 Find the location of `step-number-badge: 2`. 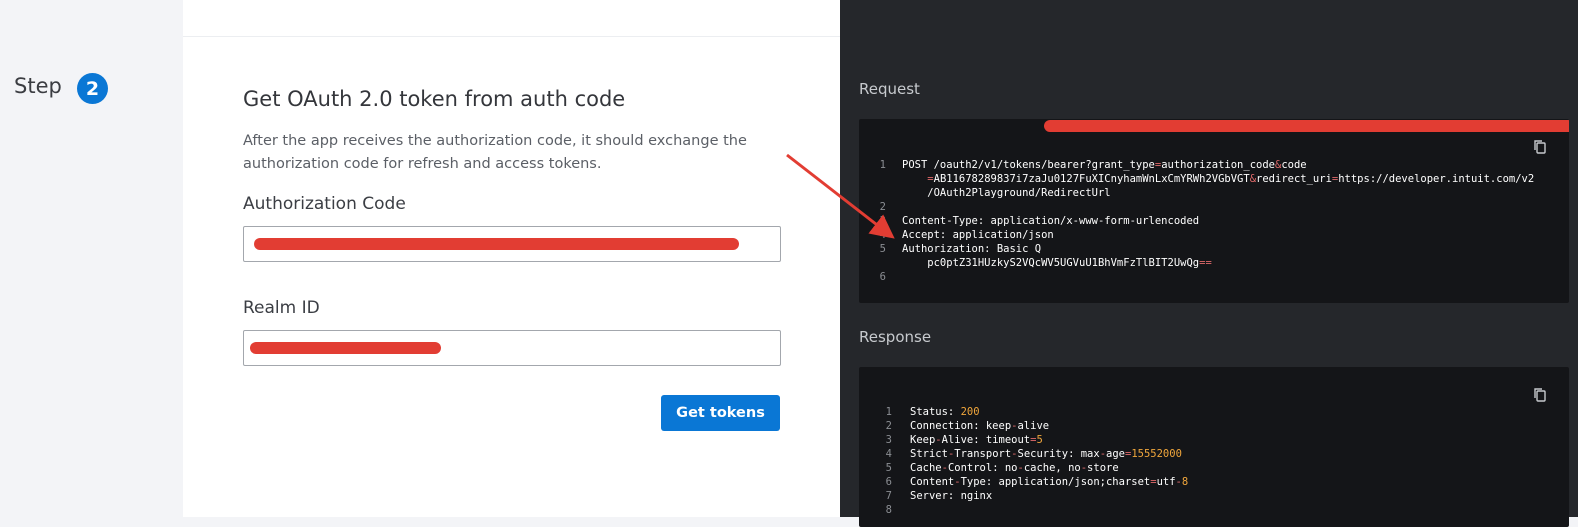

step-number-badge: 2 is located at coordinates (92, 88).